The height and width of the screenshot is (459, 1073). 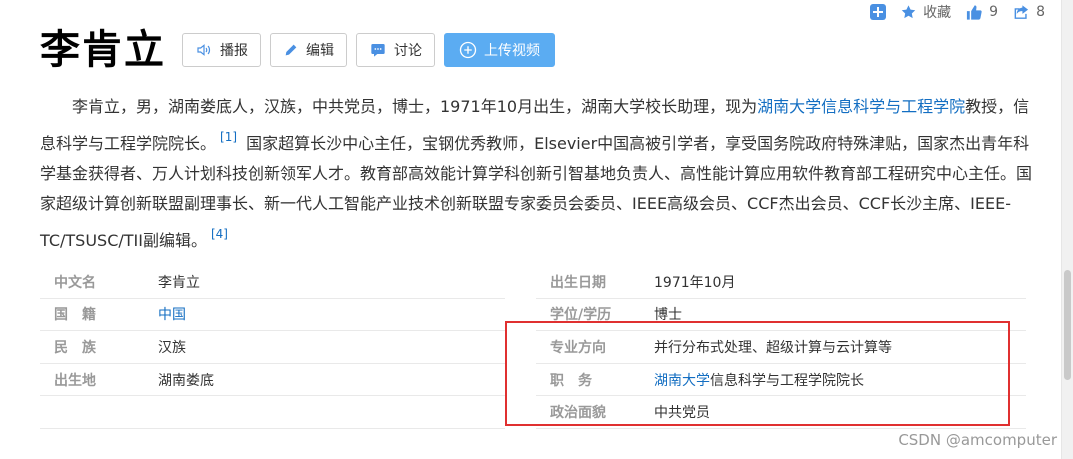 I want to click on info-value: 李肯立, so click(x=179, y=282).